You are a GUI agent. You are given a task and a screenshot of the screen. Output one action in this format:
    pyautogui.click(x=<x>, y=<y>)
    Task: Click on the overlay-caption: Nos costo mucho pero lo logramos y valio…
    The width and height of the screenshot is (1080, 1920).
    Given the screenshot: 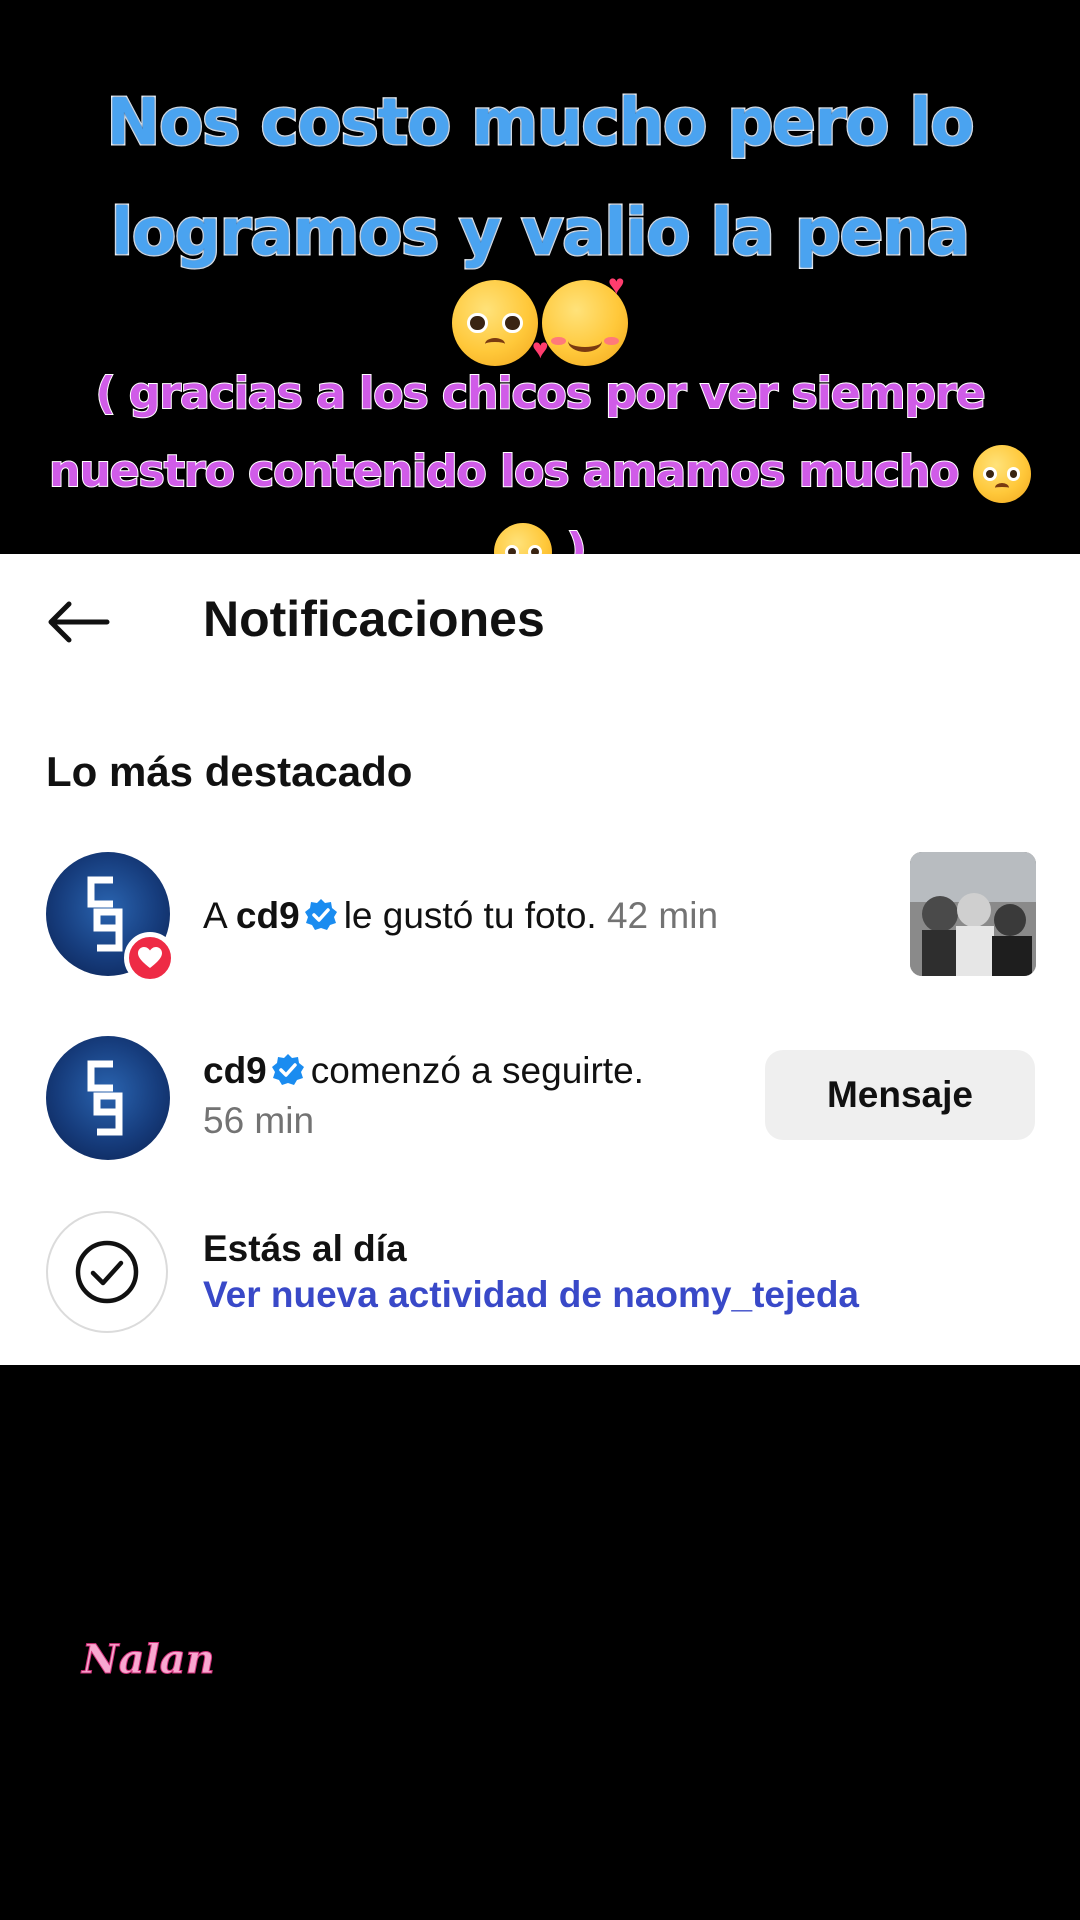 What is the action you would take?
    pyautogui.click(x=540, y=178)
    